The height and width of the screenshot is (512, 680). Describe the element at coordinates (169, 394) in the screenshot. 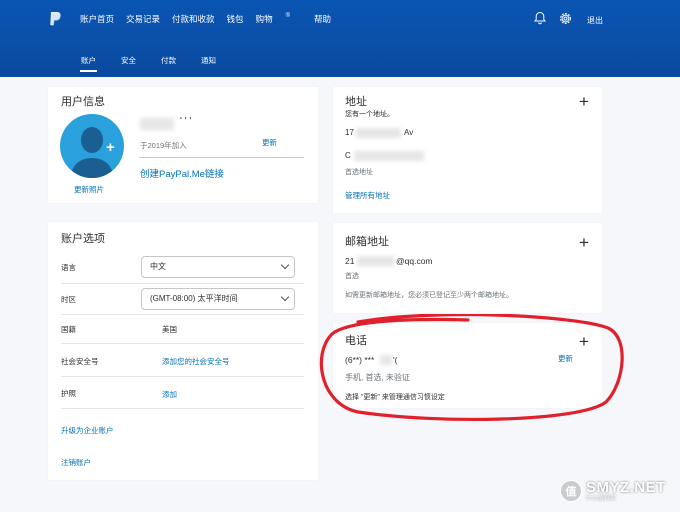

I see `add-passport-link: 添加` at that location.